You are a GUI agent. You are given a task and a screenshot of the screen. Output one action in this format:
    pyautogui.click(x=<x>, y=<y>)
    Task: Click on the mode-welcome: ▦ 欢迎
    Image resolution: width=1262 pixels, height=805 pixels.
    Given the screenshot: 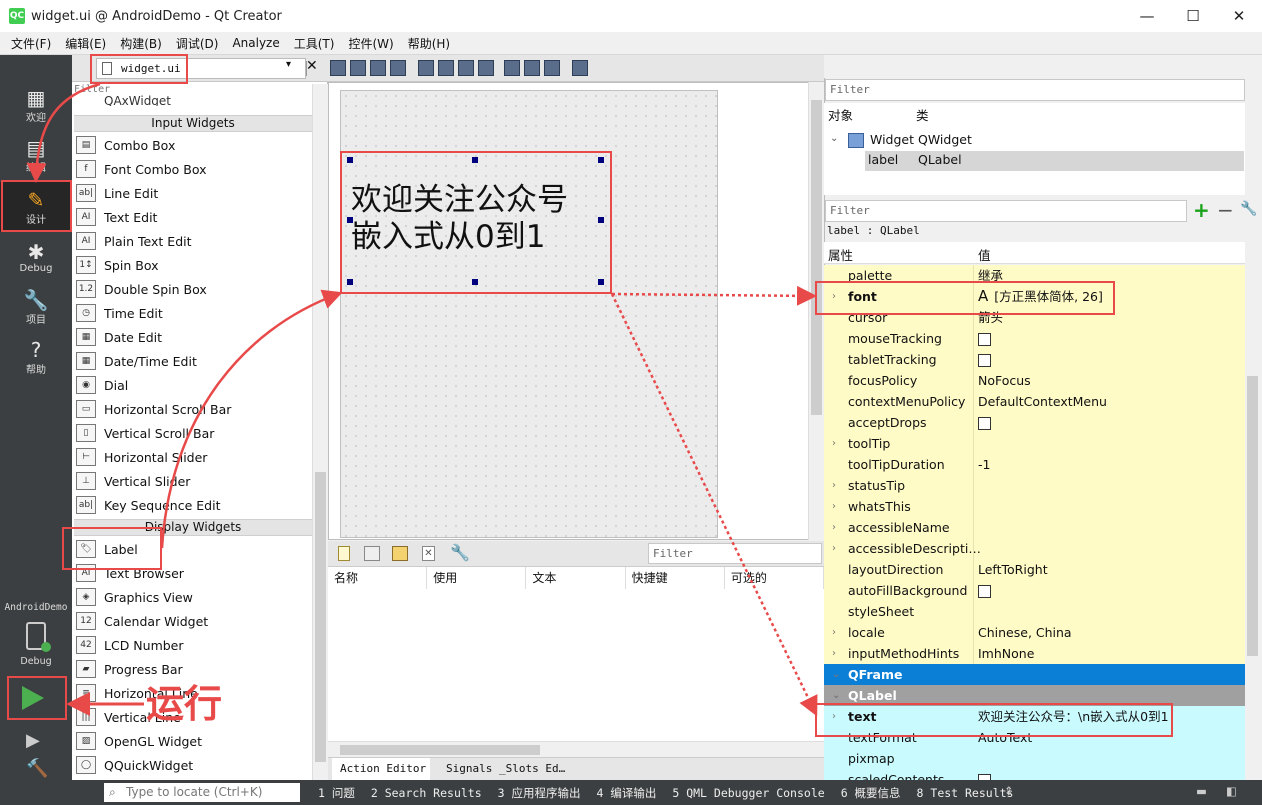 What is the action you would take?
    pyautogui.click(x=36, y=105)
    